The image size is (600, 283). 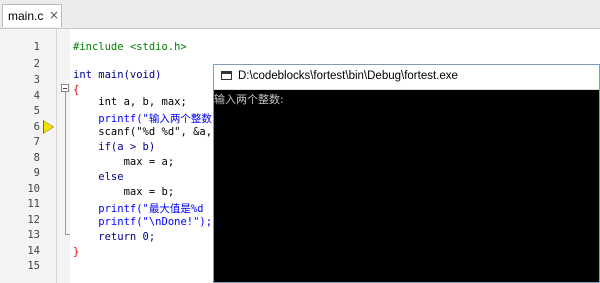 I want to click on code-line-6: int a, b, max;, so click(x=130, y=102).